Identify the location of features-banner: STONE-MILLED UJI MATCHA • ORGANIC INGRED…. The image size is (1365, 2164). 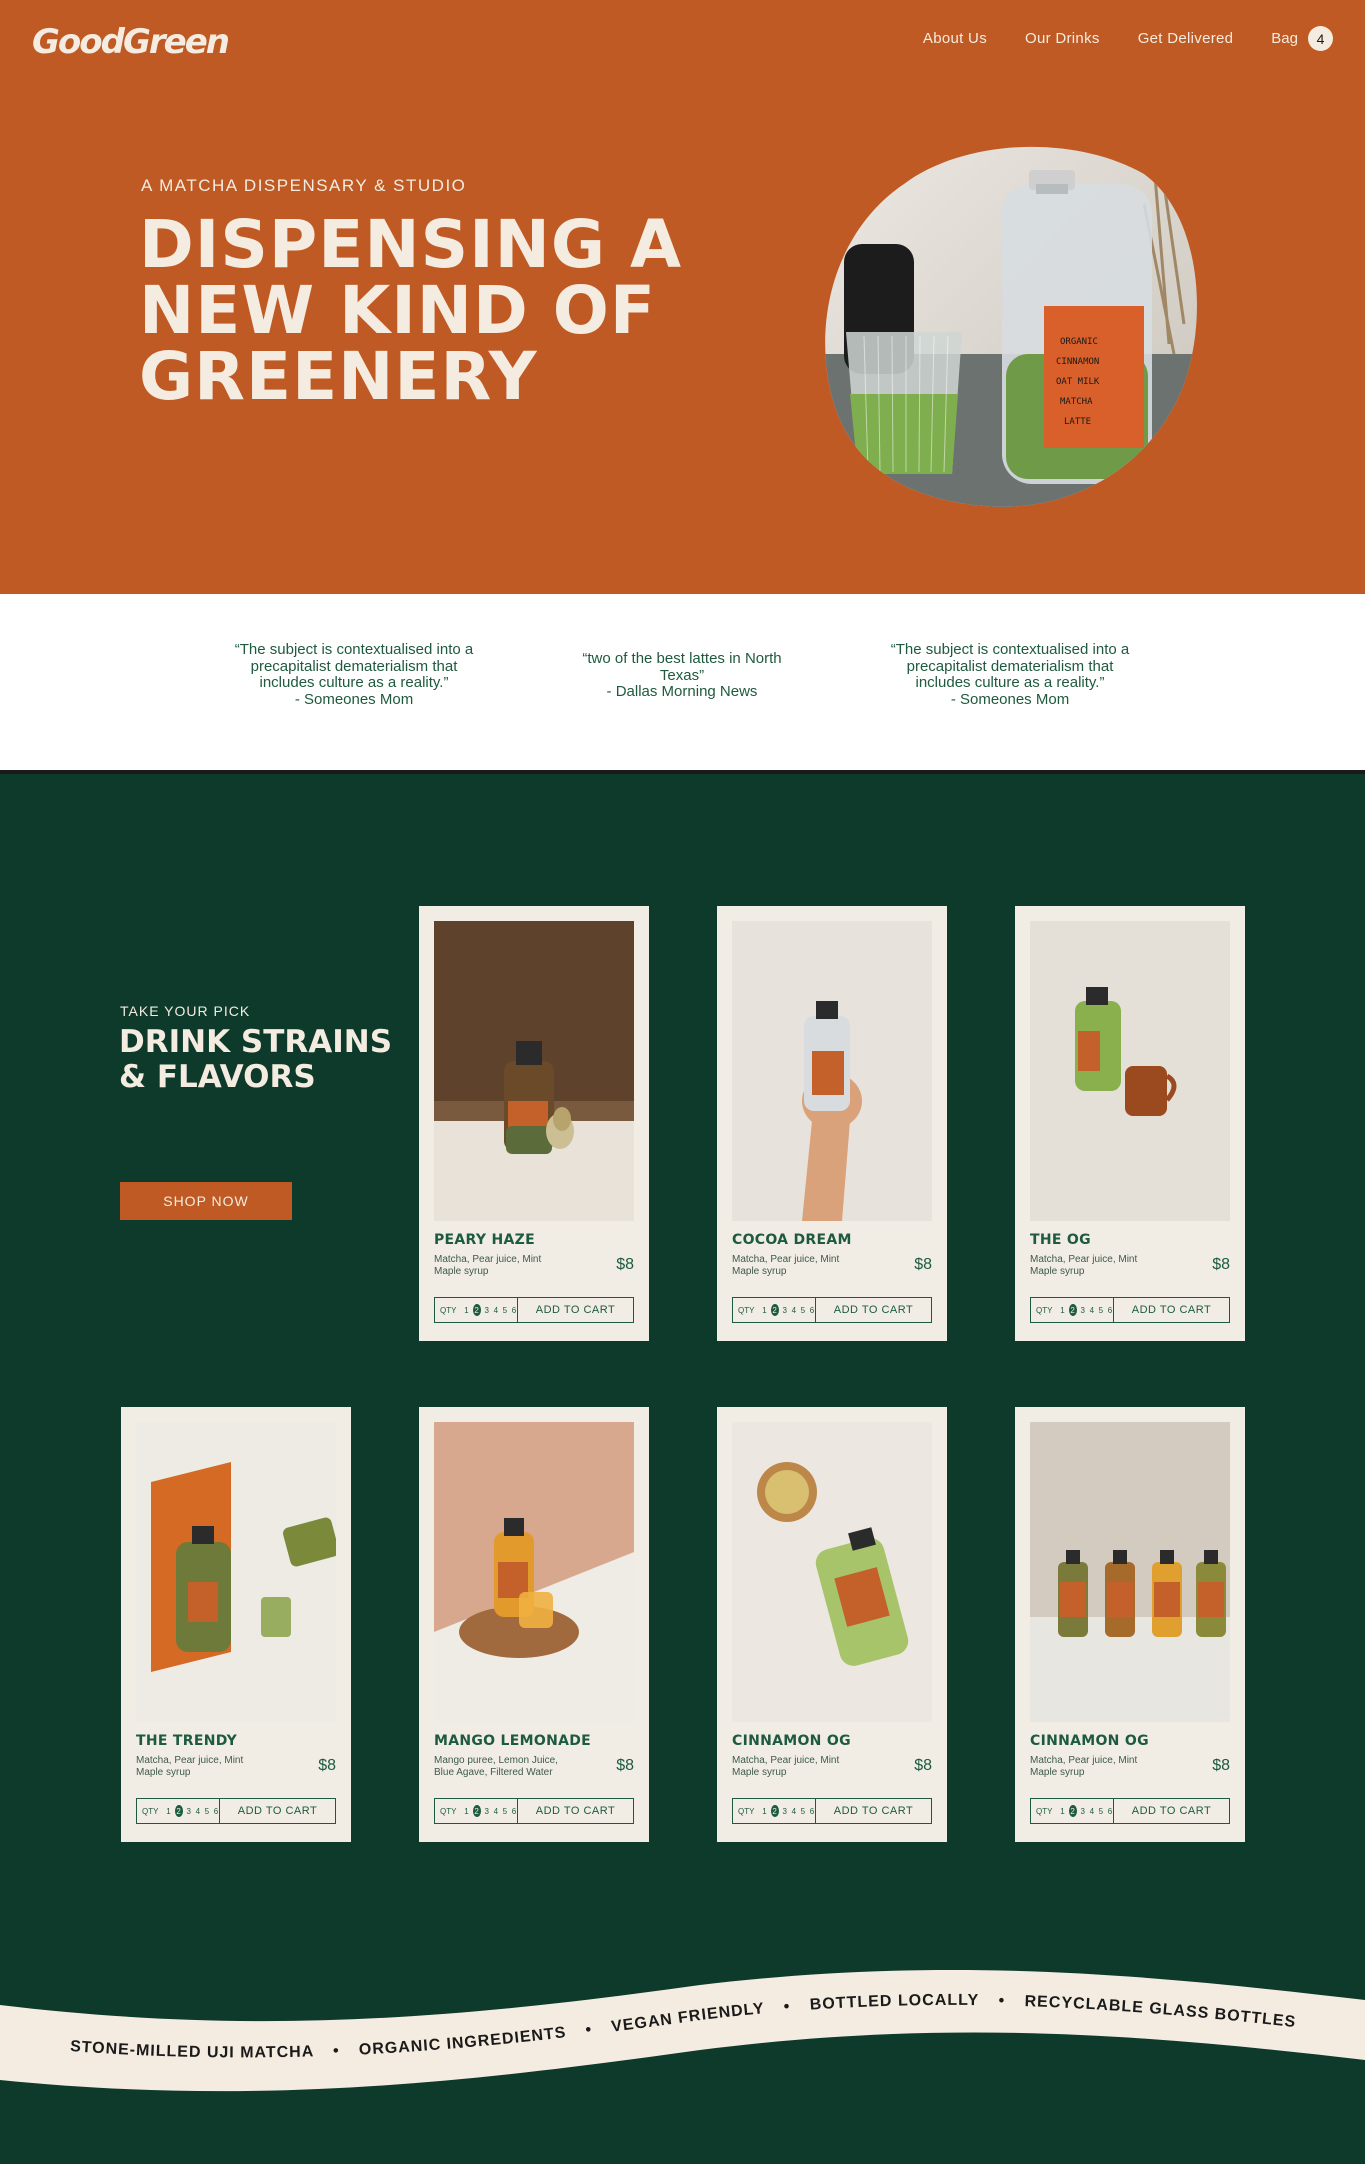
(682, 2035).